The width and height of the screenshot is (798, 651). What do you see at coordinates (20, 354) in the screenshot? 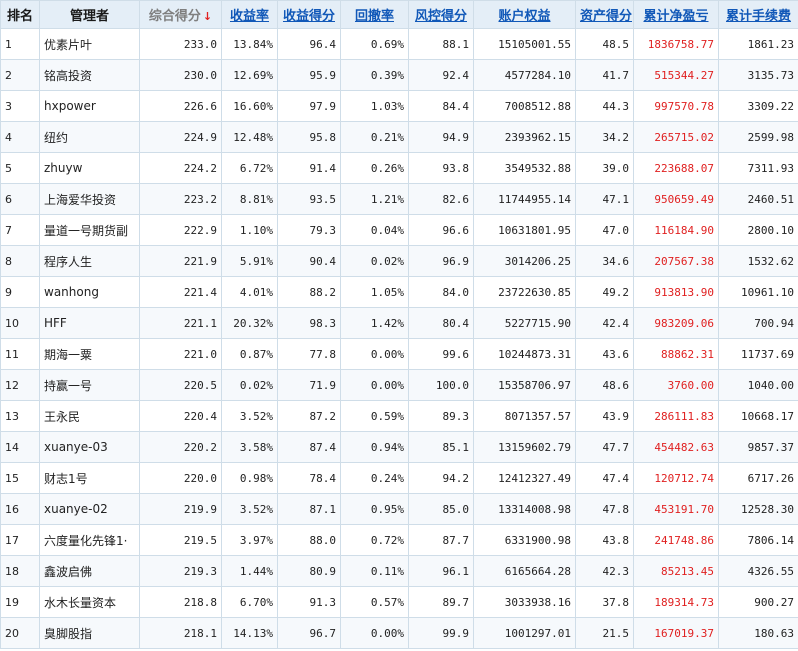
I see `cell-rank: 11` at bounding box center [20, 354].